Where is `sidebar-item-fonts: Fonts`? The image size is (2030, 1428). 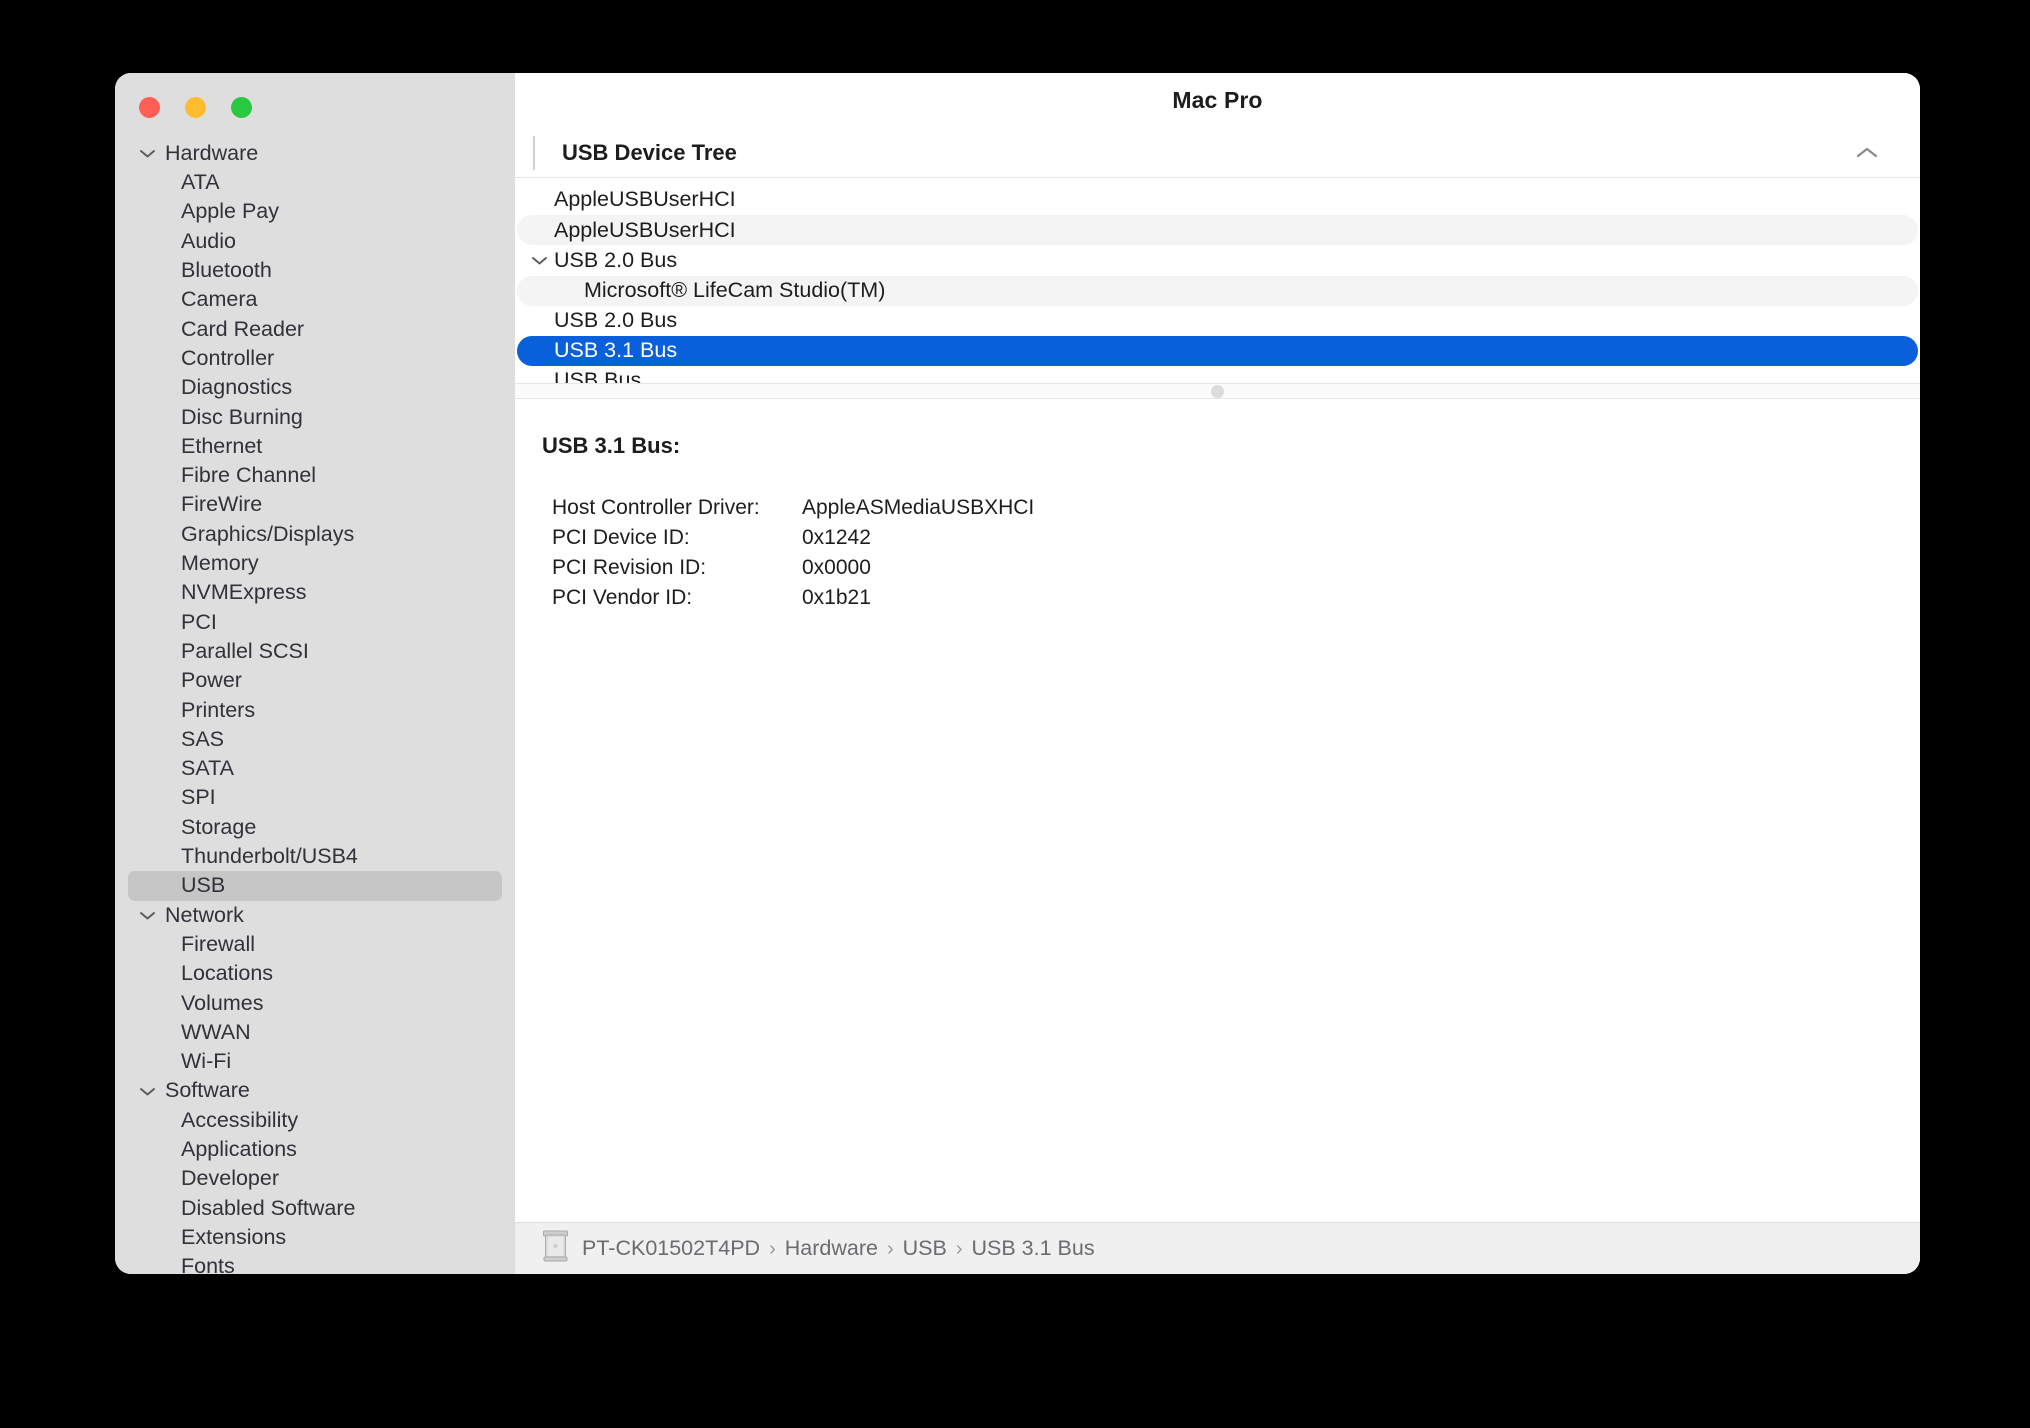
sidebar-item-fonts: Fonts is located at coordinates (315, 1263).